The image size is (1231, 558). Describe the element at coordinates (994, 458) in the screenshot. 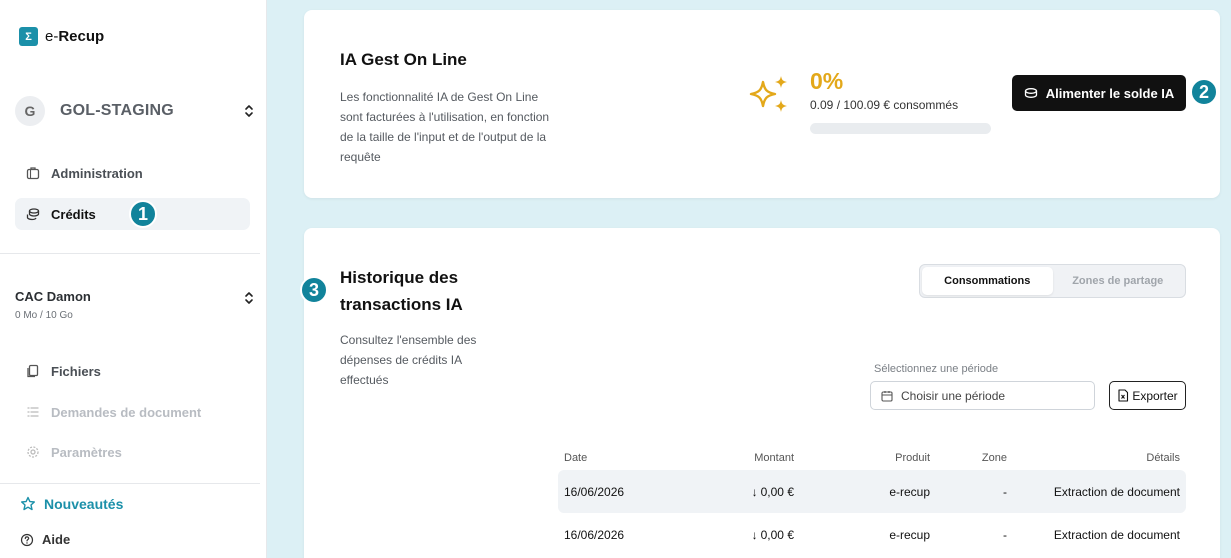

I see `col-header-zone: Zone` at that location.